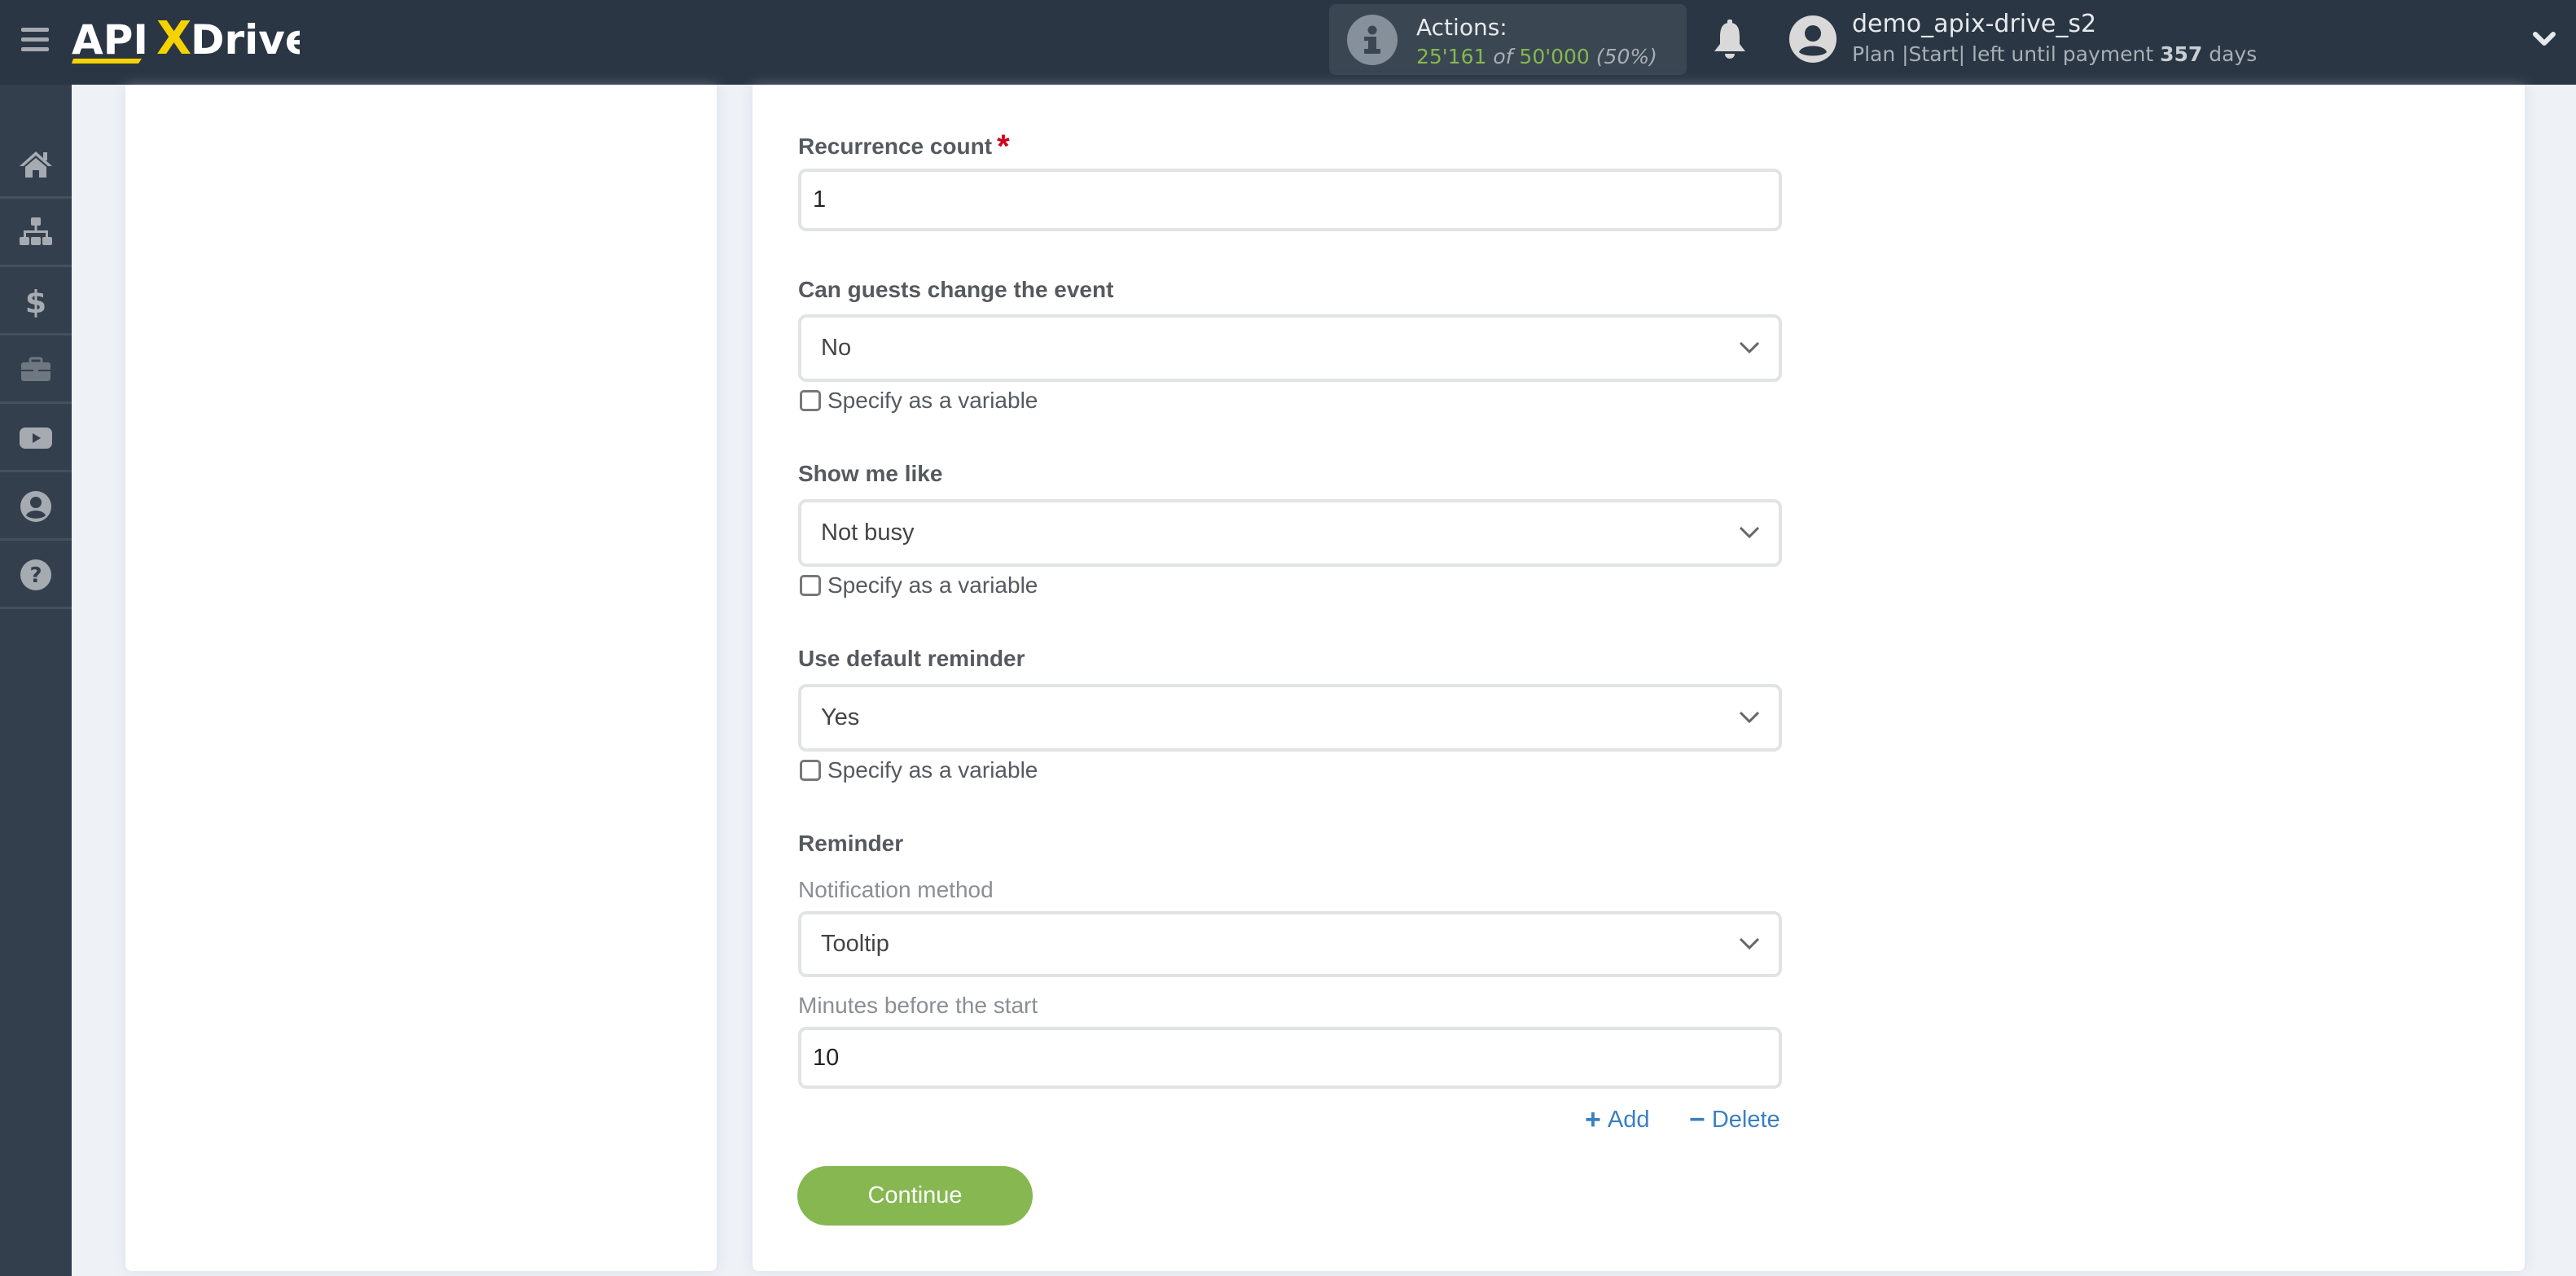 Image resolution: width=2576 pixels, height=1276 pixels. Describe the element at coordinates (956, 289) in the screenshot. I see `guests-change-label: Can guests change the event` at that location.